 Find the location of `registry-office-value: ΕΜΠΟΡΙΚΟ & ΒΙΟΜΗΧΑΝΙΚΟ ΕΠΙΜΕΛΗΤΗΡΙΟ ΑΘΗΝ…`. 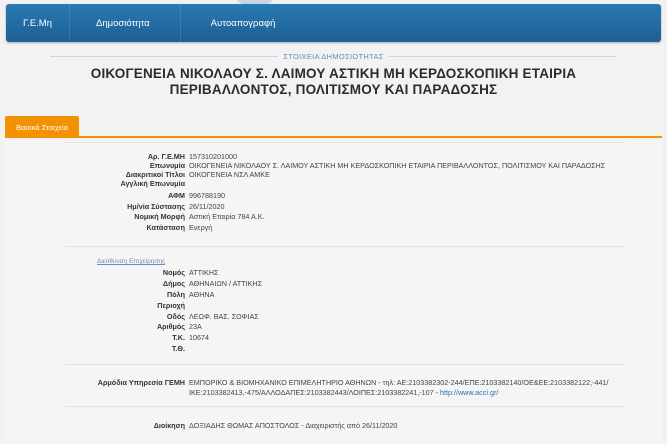

registry-office-value: ΕΜΠΟΡΙΚΟ & ΒΙΟΜΗΧΑΝΙΚΟ ΕΠΙΜΕΛΗΤΗΡΙΟ ΑΘΗΝ… is located at coordinates (409, 388).